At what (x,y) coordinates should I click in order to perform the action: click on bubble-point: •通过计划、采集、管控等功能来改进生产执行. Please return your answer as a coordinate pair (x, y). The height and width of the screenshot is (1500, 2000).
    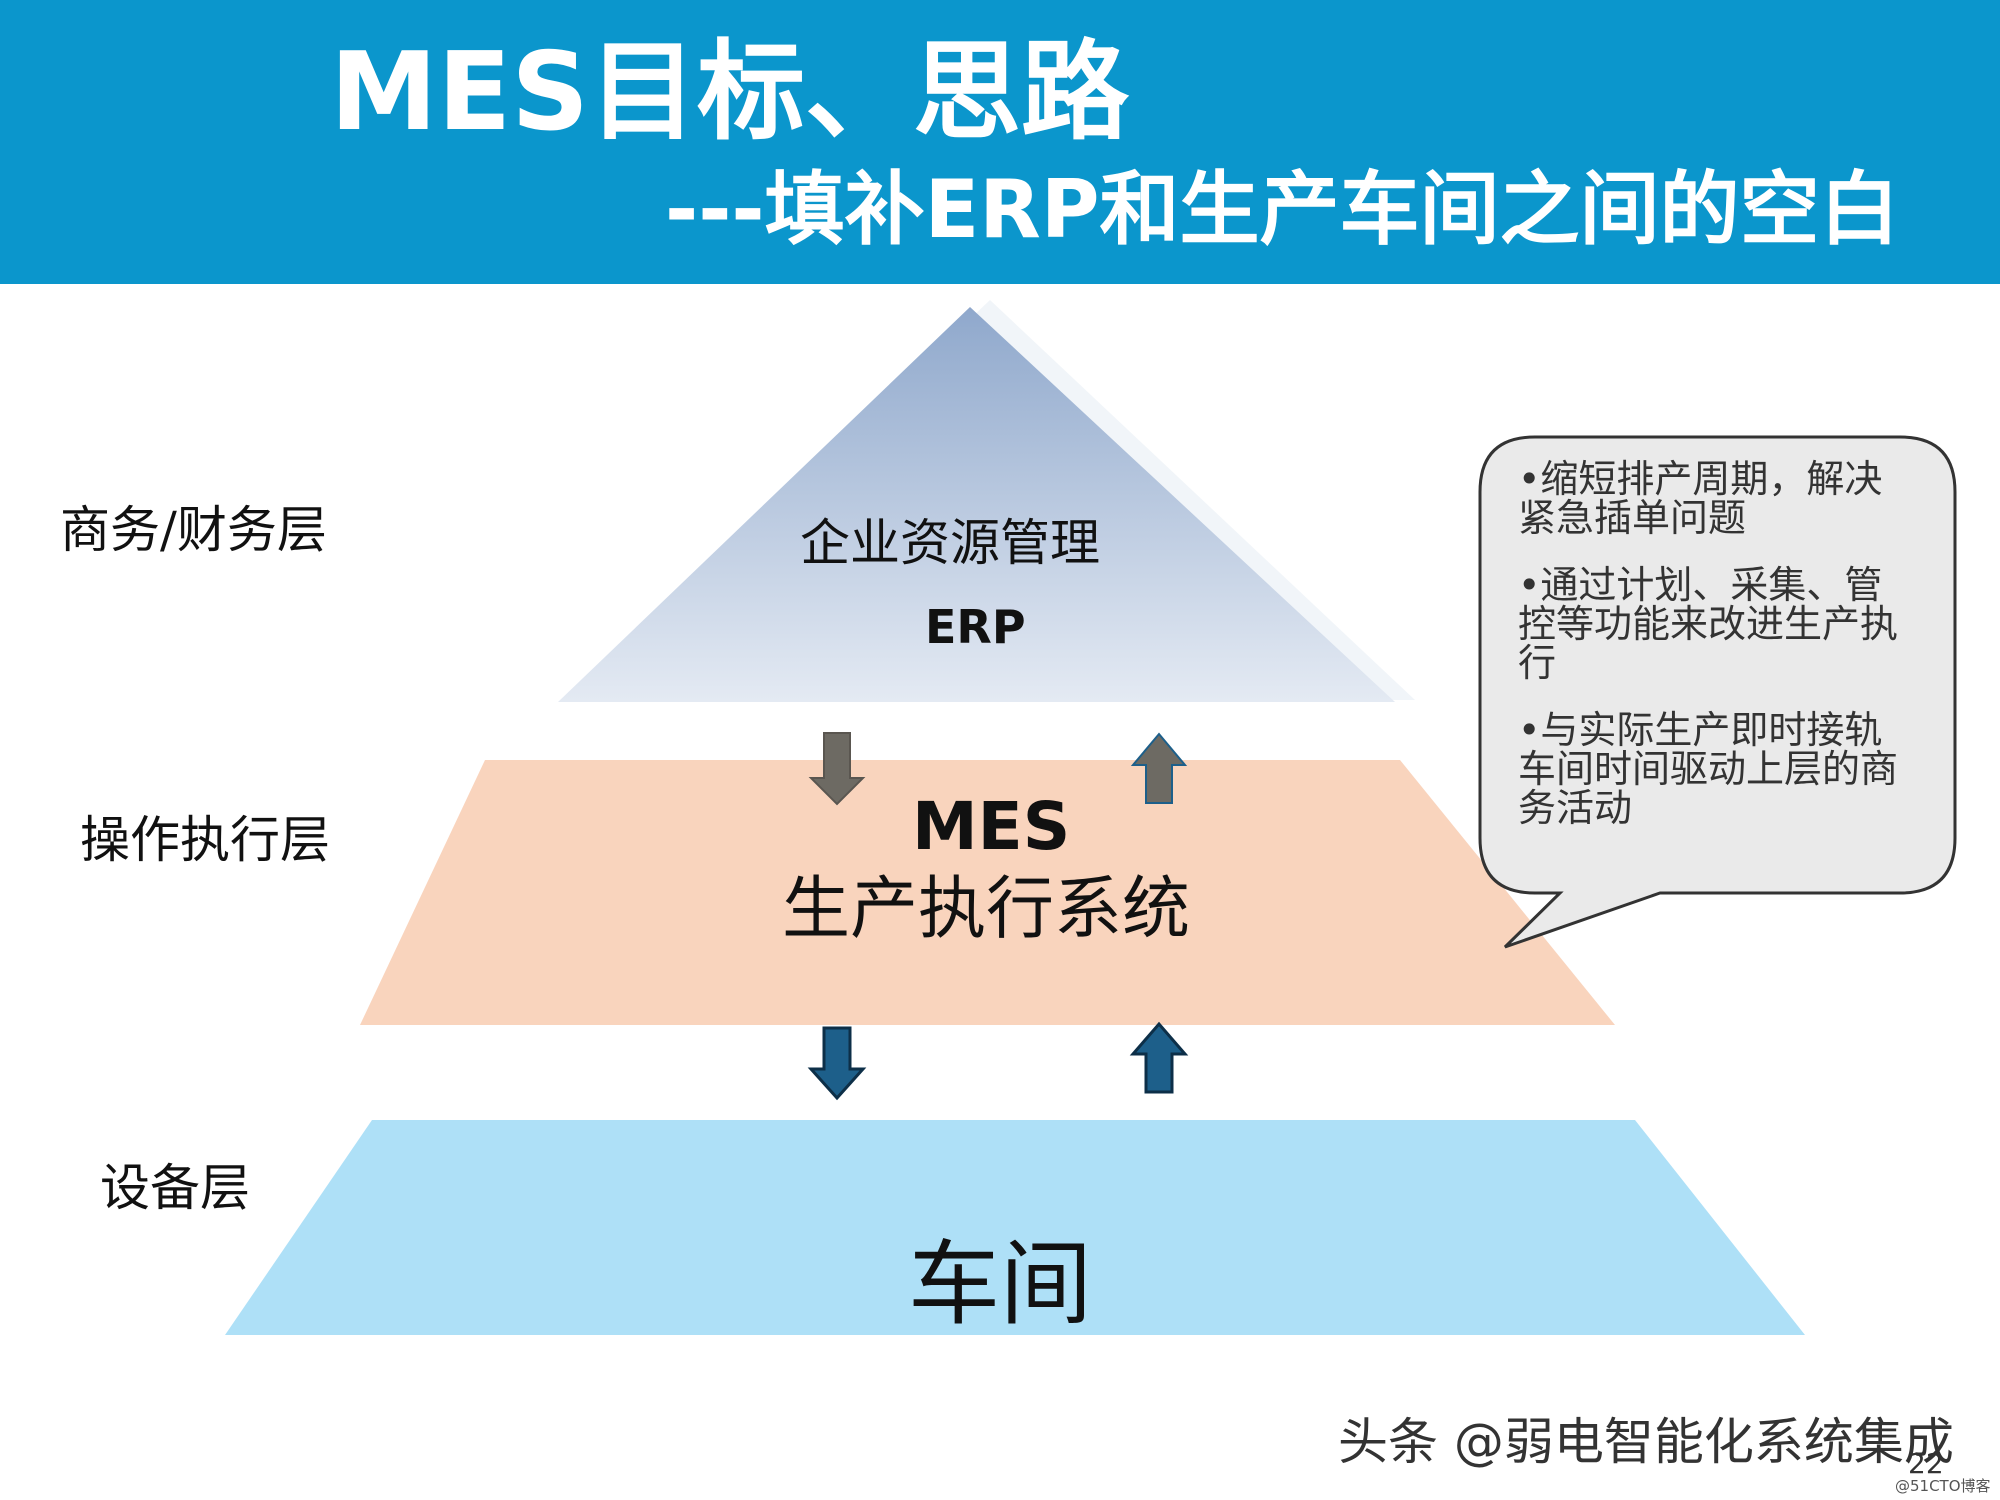
    Looking at the image, I should click on (1708, 624).